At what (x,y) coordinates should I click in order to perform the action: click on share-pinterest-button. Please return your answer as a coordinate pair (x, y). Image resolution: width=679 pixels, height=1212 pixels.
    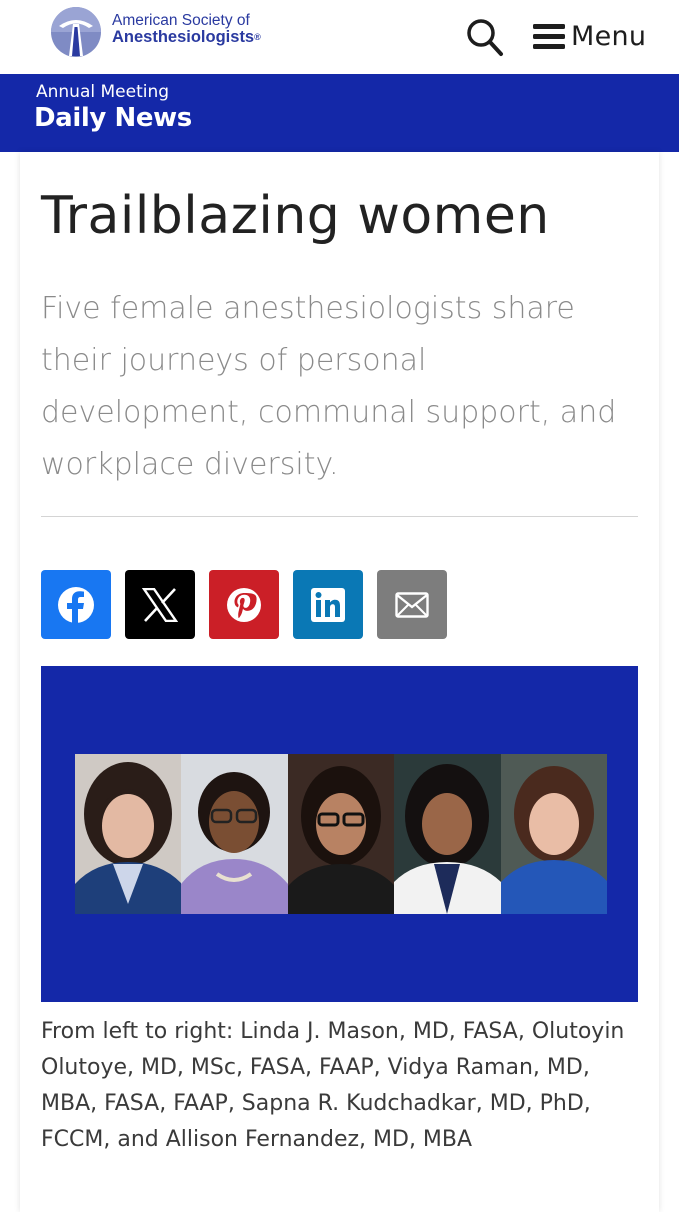
    Looking at the image, I should click on (244, 604).